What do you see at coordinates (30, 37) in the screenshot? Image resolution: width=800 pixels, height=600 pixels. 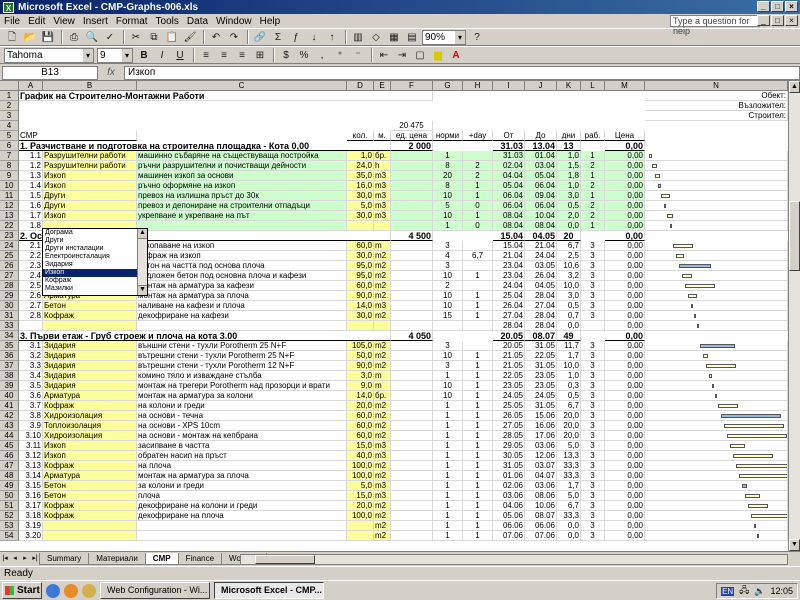 I see `open-icon: 📂` at bounding box center [30, 37].